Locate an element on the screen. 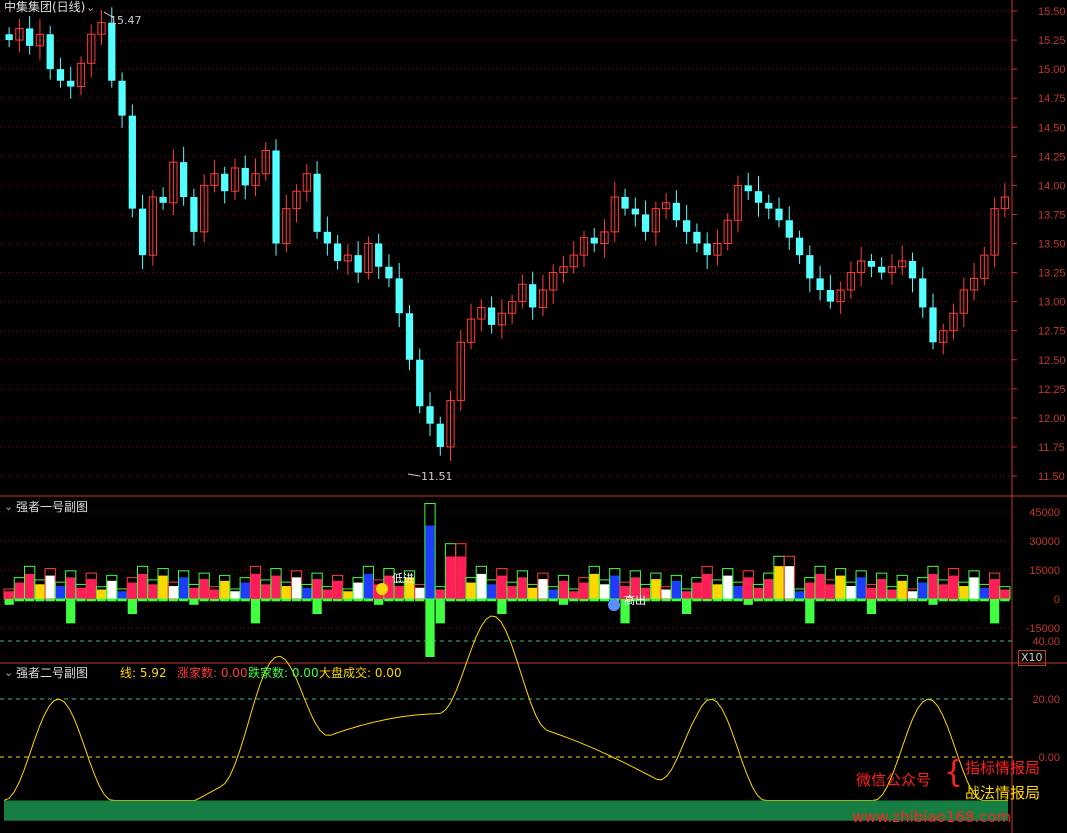 This screenshot has width=1067, height=833. scale-badge: X10 is located at coordinates (1032, 658).